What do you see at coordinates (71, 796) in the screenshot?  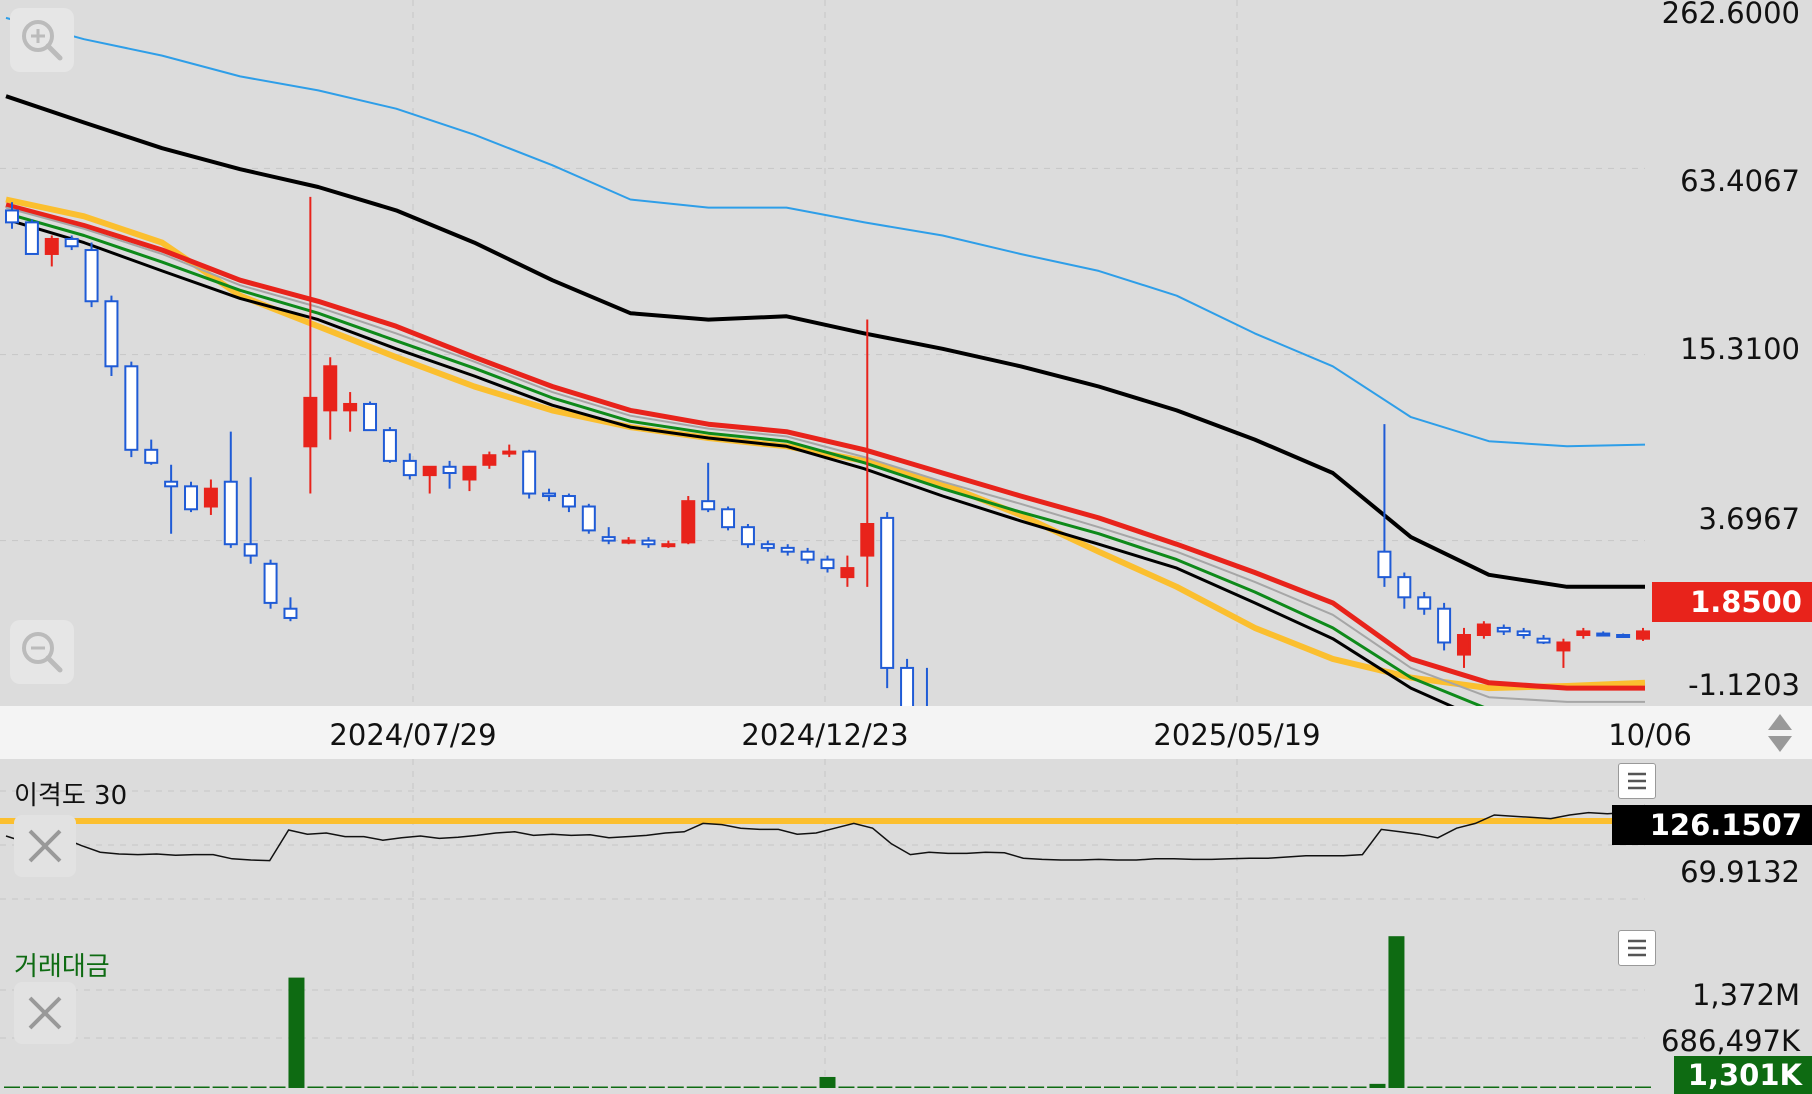 I see `disparity-title: 이격도 30` at bounding box center [71, 796].